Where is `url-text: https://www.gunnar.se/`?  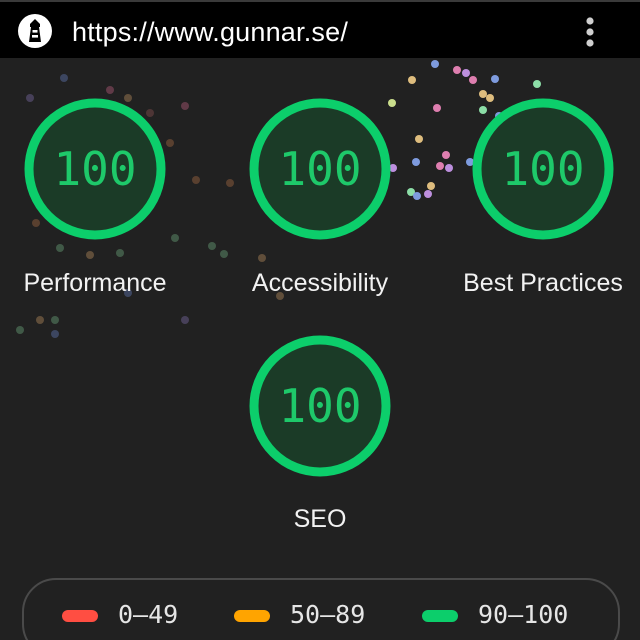 url-text: https://www.gunnar.se/ is located at coordinates (210, 32).